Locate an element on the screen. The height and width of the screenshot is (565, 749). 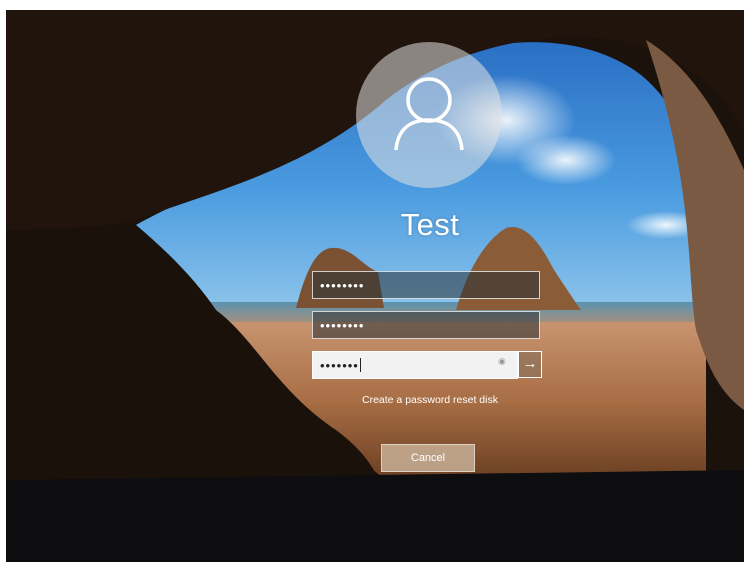
user-avatar is located at coordinates (429, 115).